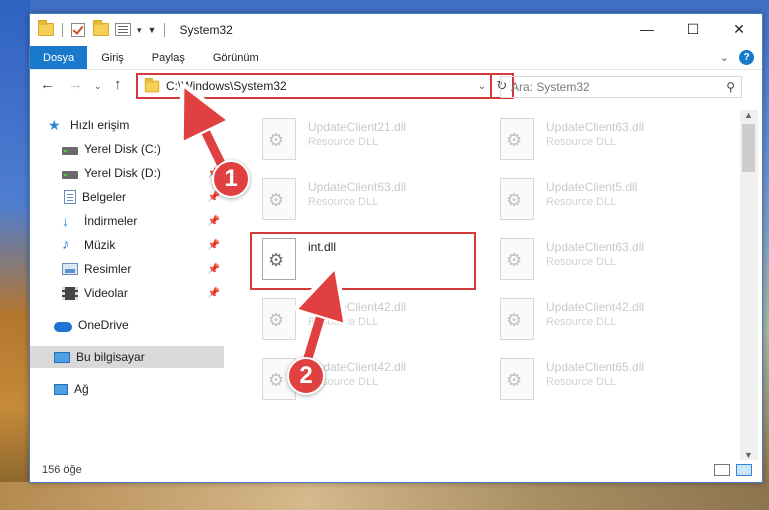 The height and width of the screenshot is (510, 769). Describe the element at coordinates (231, 179) in the screenshot. I see `step-1-badge: 1` at that location.